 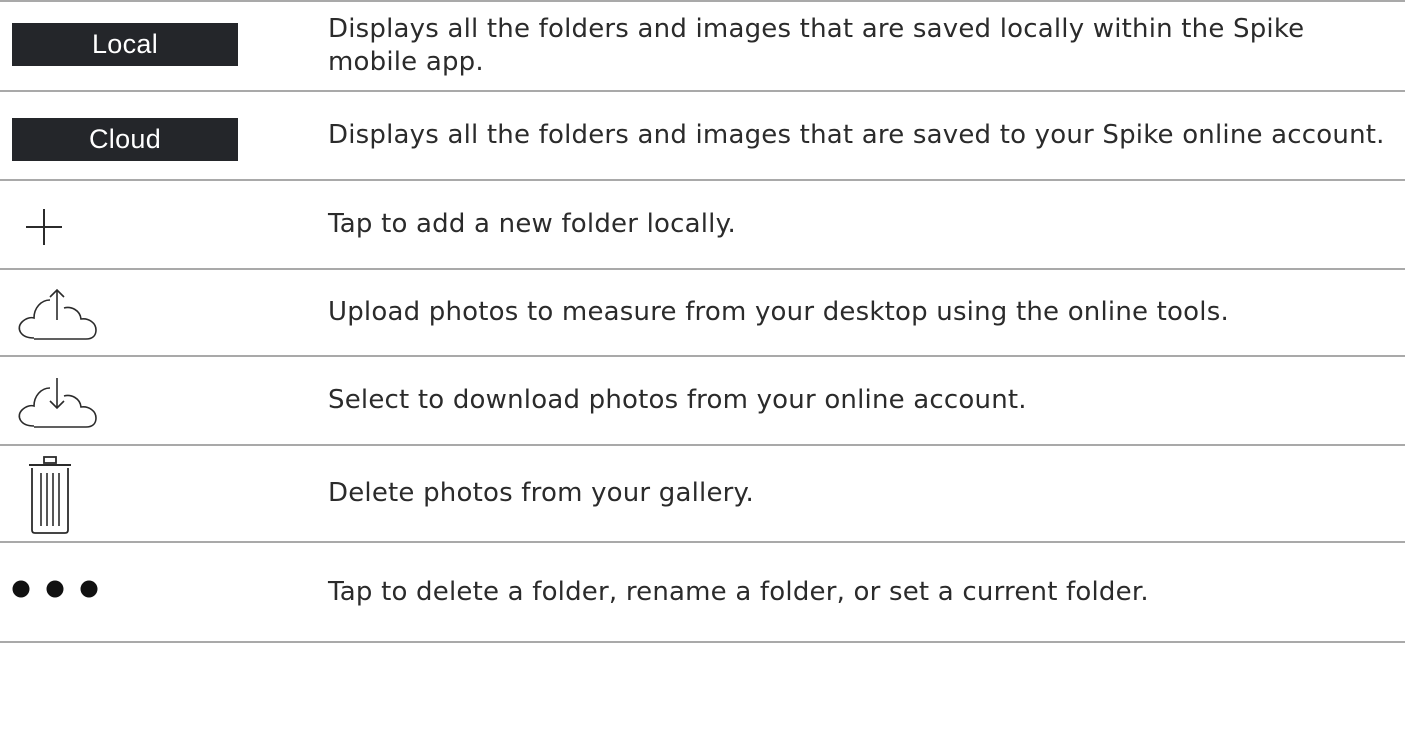 What do you see at coordinates (57, 402) in the screenshot?
I see `cloud-download-icon` at bounding box center [57, 402].